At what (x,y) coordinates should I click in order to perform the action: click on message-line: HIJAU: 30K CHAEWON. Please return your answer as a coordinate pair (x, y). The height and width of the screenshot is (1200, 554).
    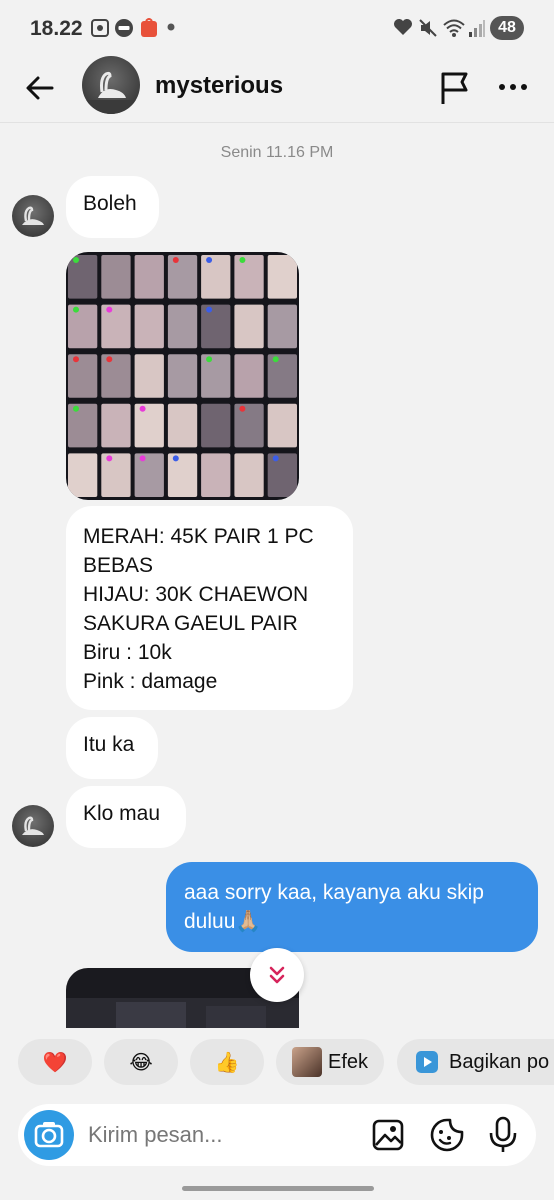
    Looking at the image, I should click on (196, 594).